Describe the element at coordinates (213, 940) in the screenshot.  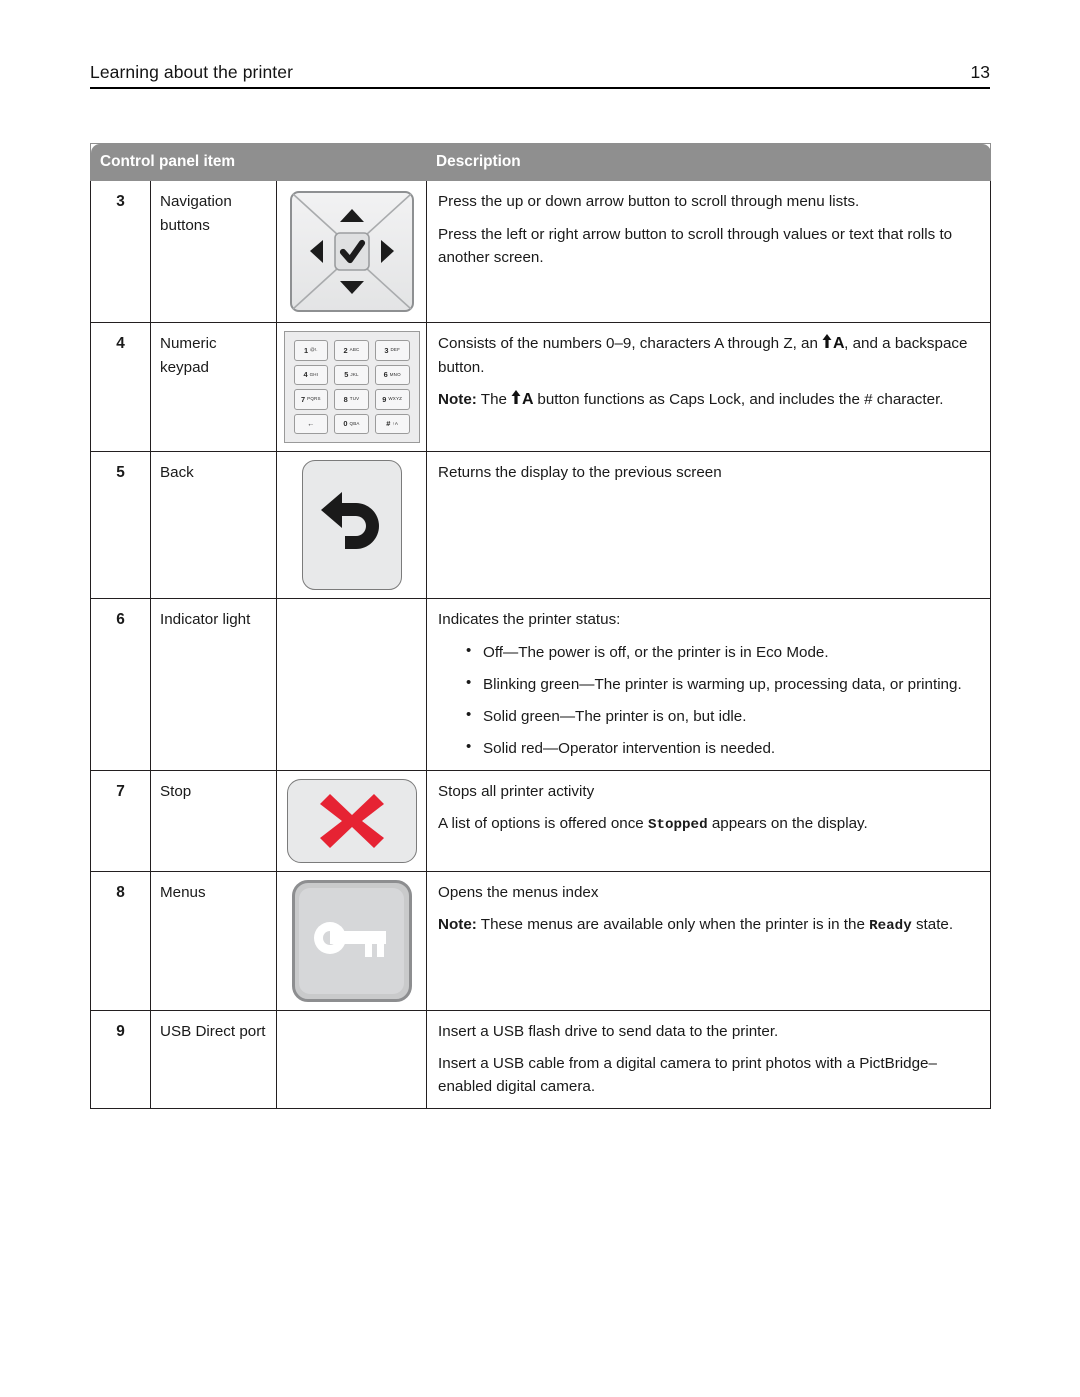
I see `row-item-name: Menus` at that location.